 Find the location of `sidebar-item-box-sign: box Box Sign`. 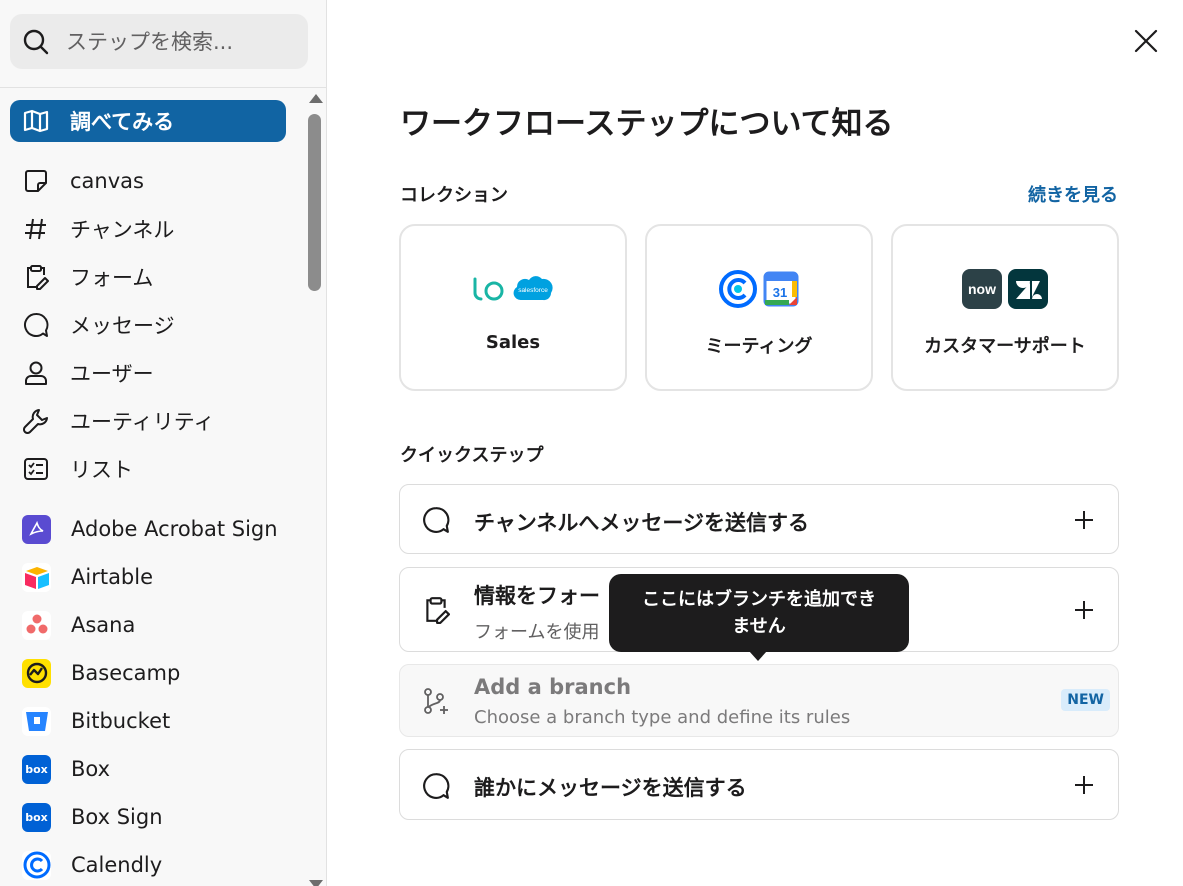

sidebar-item-box-sign: box Box Sign is located at coordinates (148, 817).